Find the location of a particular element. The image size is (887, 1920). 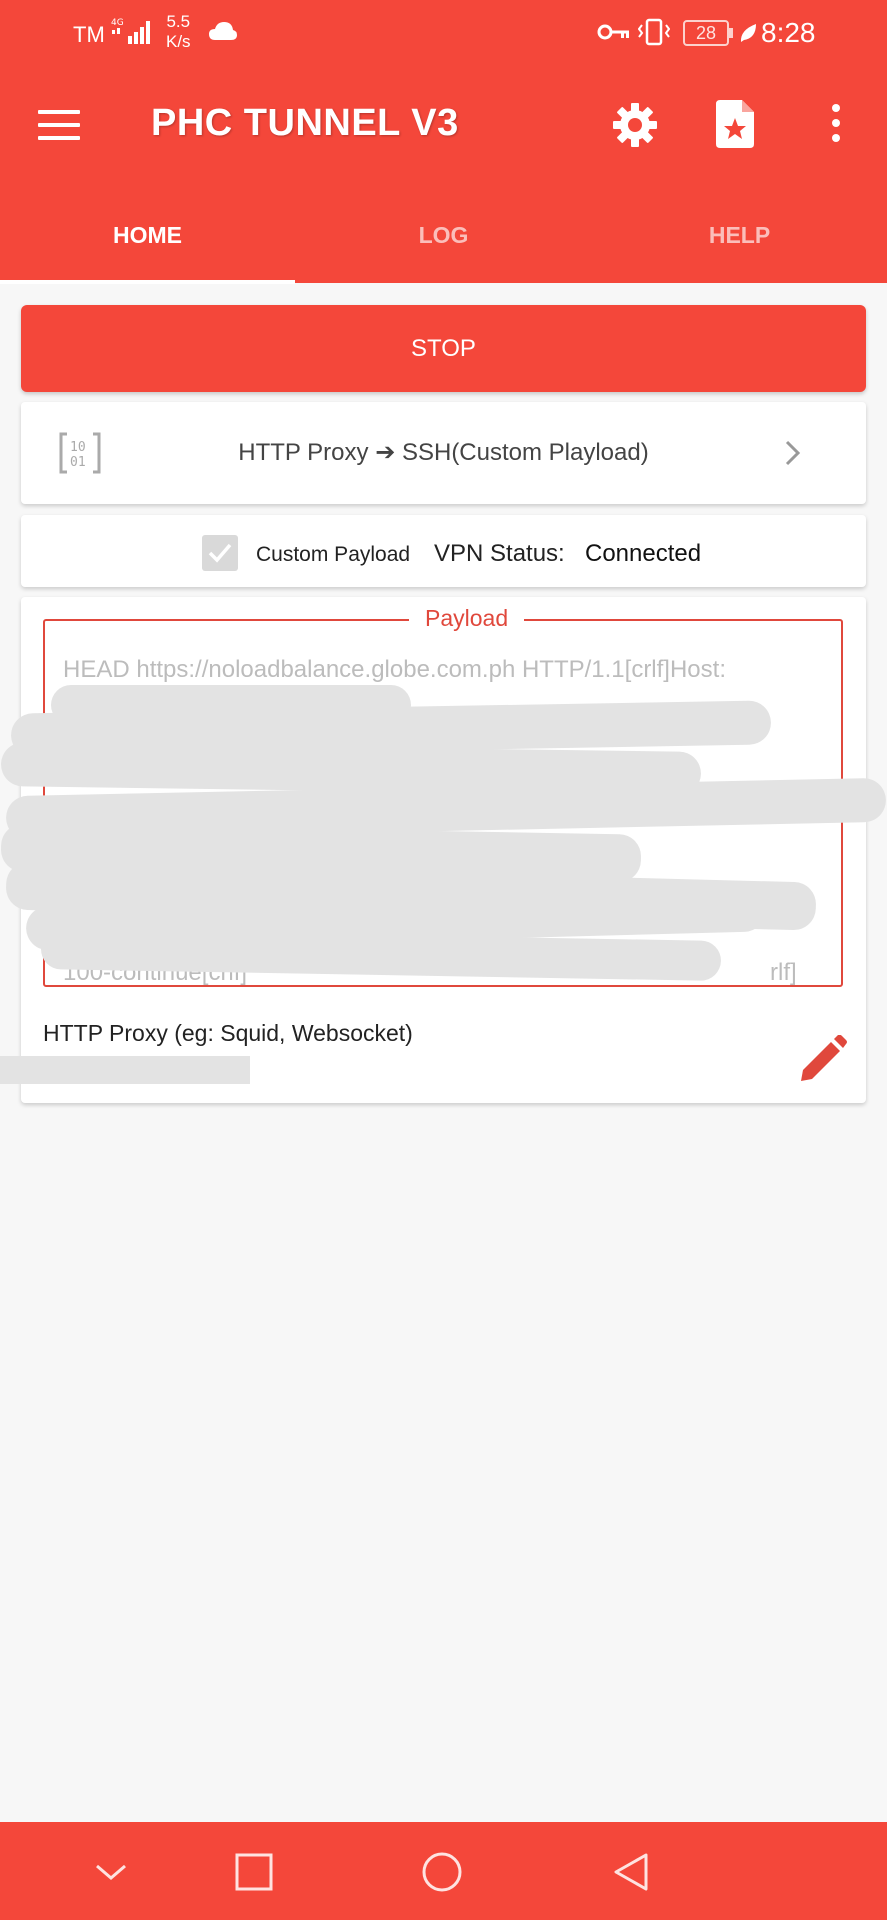

battery-tip is located at coordinates (731, 33).